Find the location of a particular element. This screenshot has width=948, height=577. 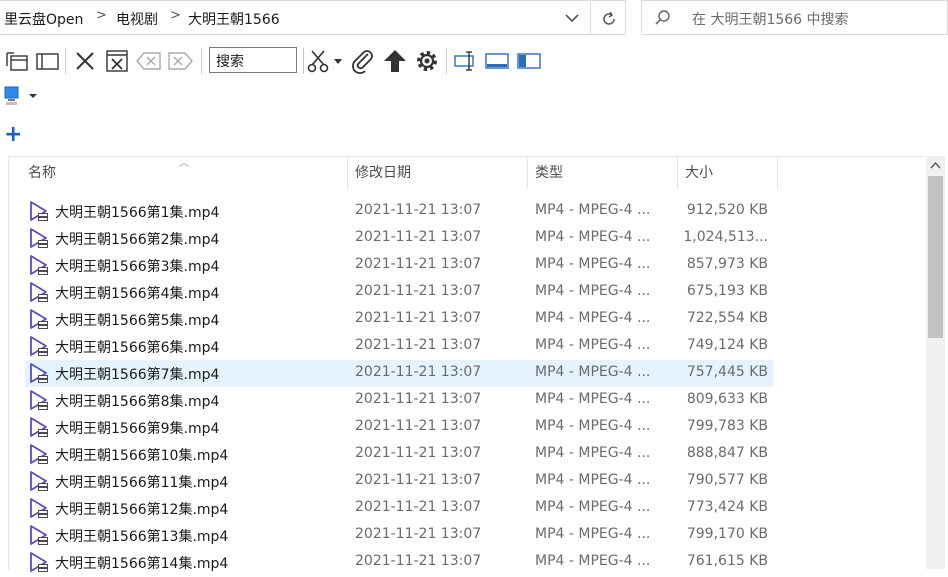

file-name: 大明王朝1566第5集.mp4 is located at coordinates (137, 321).